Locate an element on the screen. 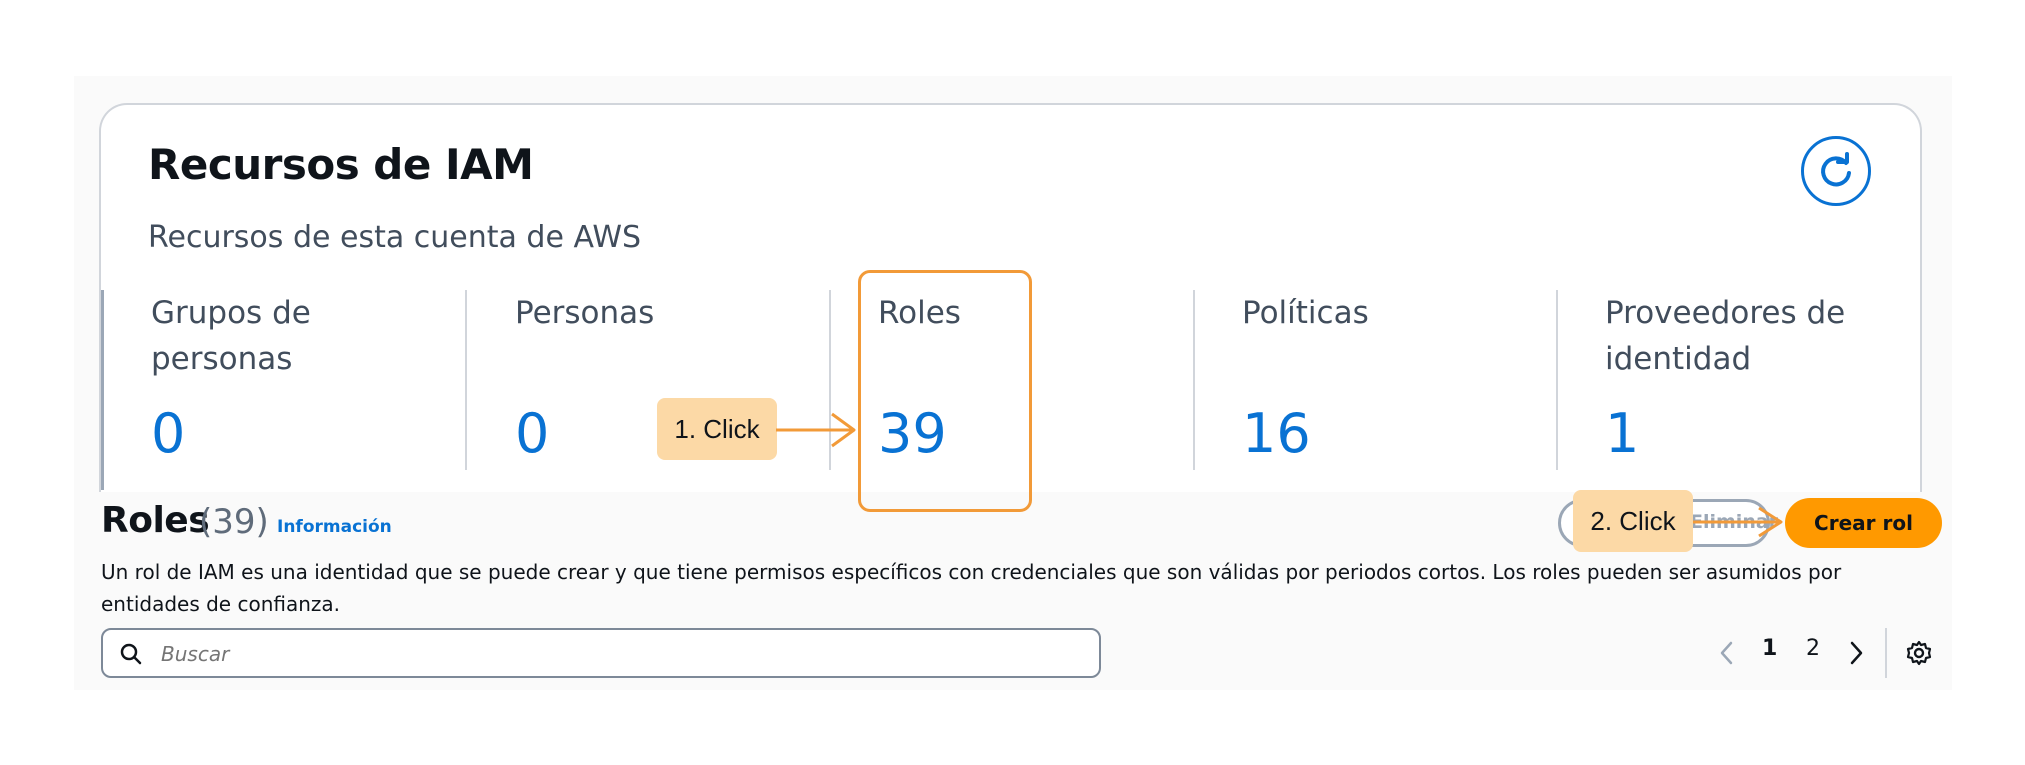  step2-callout: 2. Click is located at coordinates (1633, 521).